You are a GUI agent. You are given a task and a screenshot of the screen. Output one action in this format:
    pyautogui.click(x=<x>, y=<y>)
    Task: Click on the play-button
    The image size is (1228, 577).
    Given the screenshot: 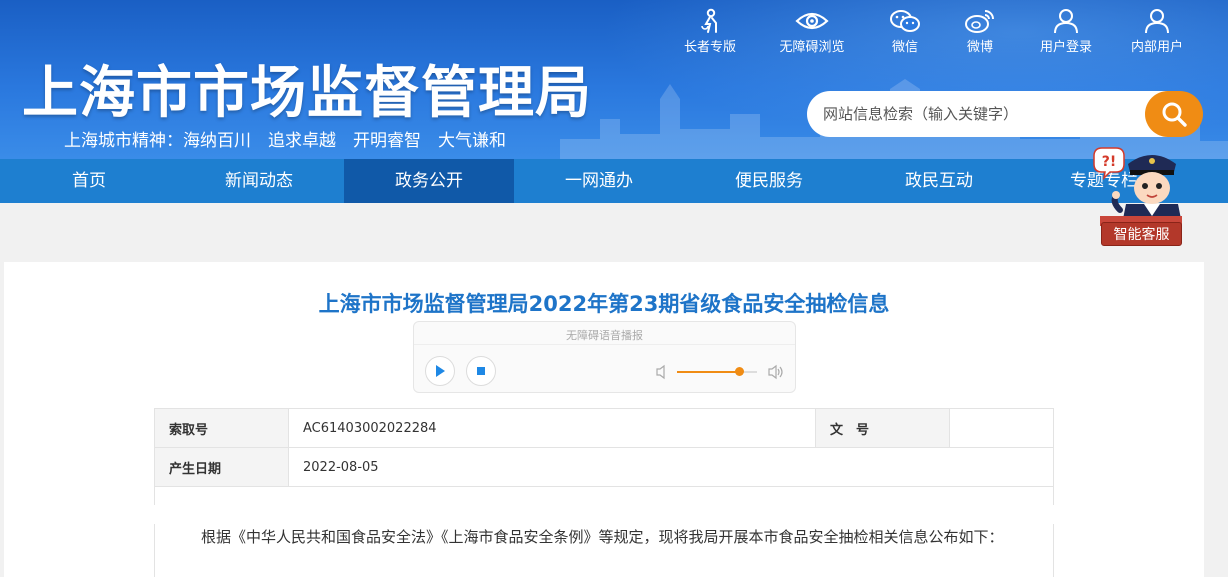 What is the action you would take?
    pyautogui.click(x=440, y=371)
    